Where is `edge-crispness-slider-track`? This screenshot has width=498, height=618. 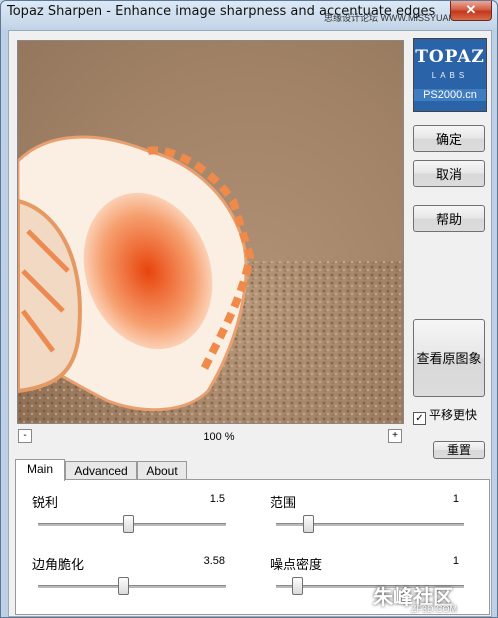 edge-crispness-slider-track is located at coordinates (132, 586).